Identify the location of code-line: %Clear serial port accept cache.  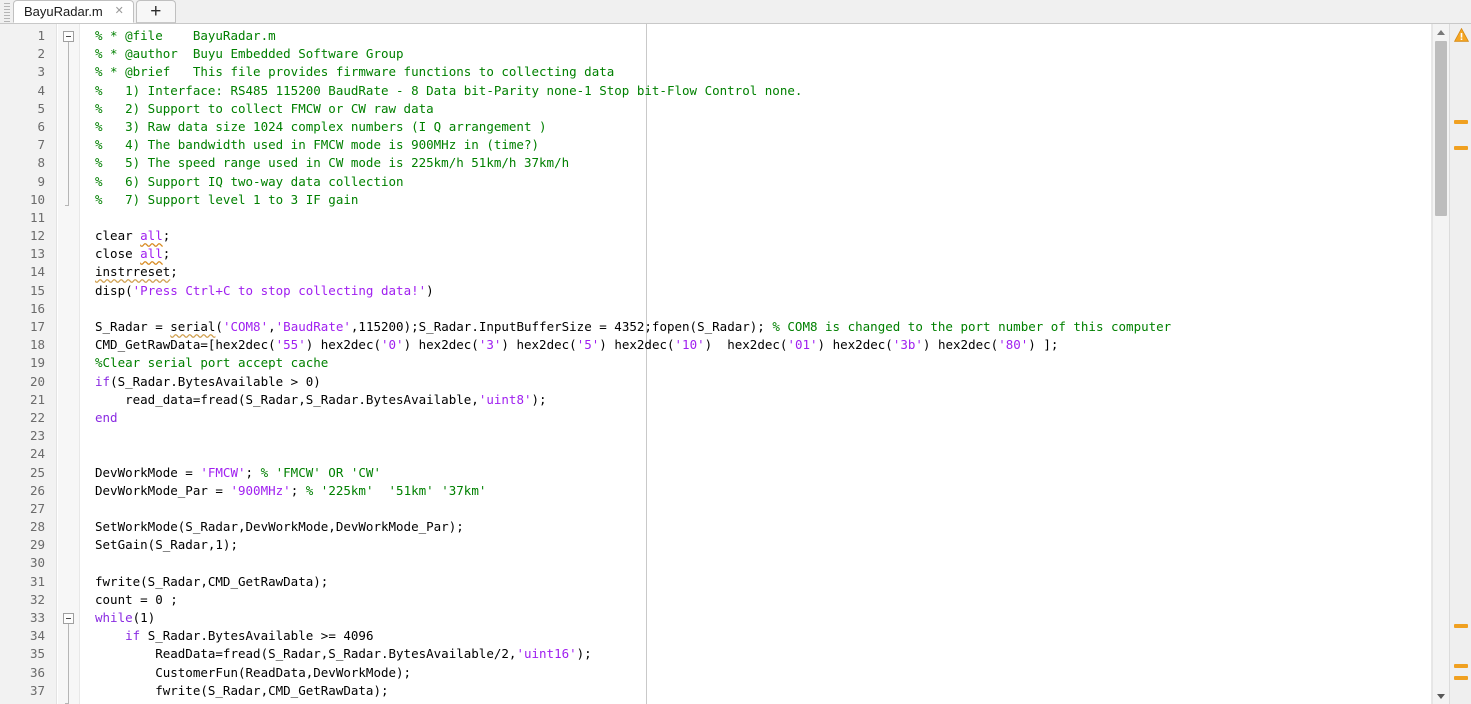
(753, 363).